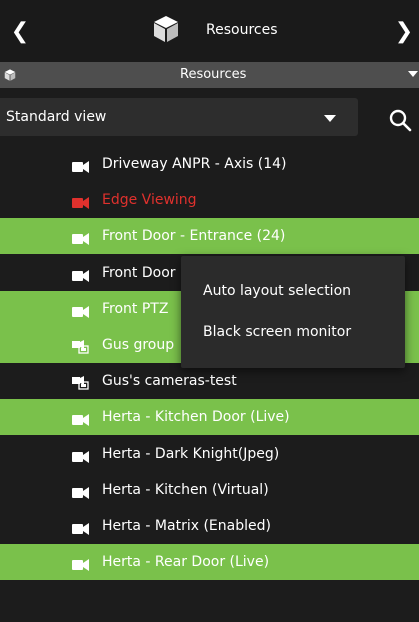  Describe the element at coordinates (138, 345) in the screenshot. I see `list-item-label: Gus group` at that location.